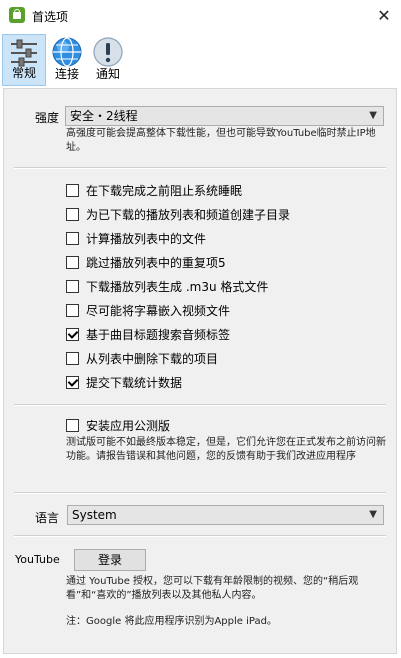 The height and width of the screenshot is (658, 401). I want to click on login-button-label: 登录, so click(109, 560).